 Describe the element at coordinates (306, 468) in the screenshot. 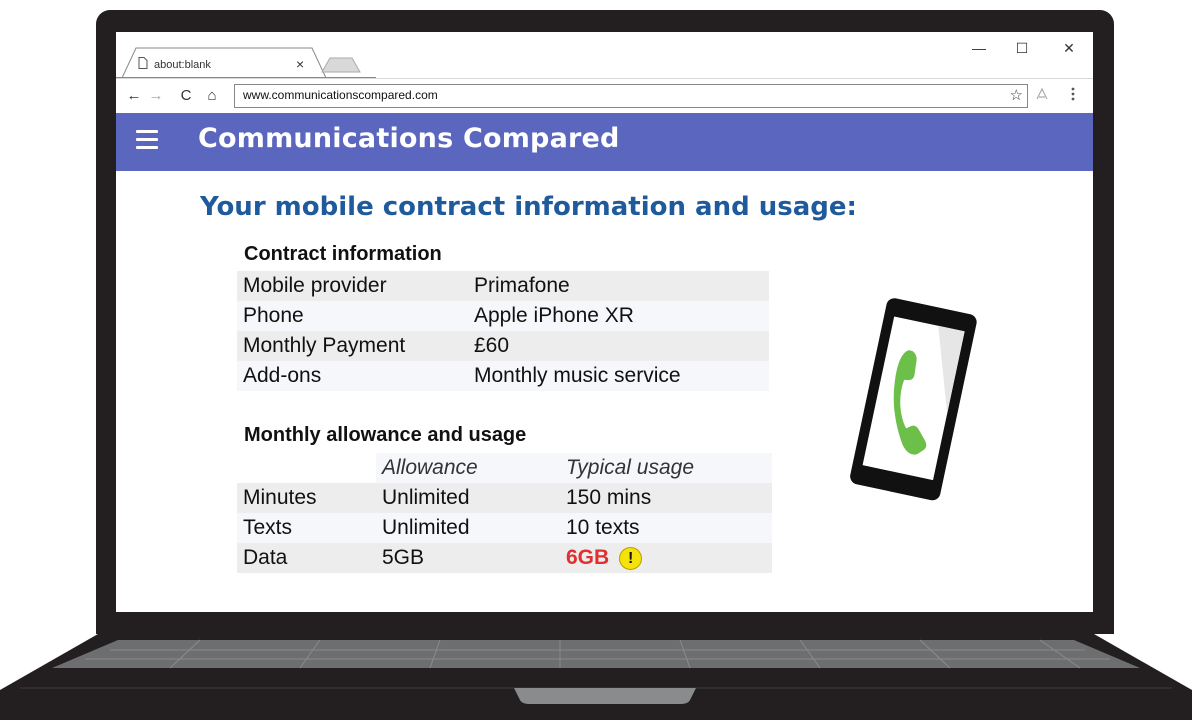

I see `column-header` at that location.